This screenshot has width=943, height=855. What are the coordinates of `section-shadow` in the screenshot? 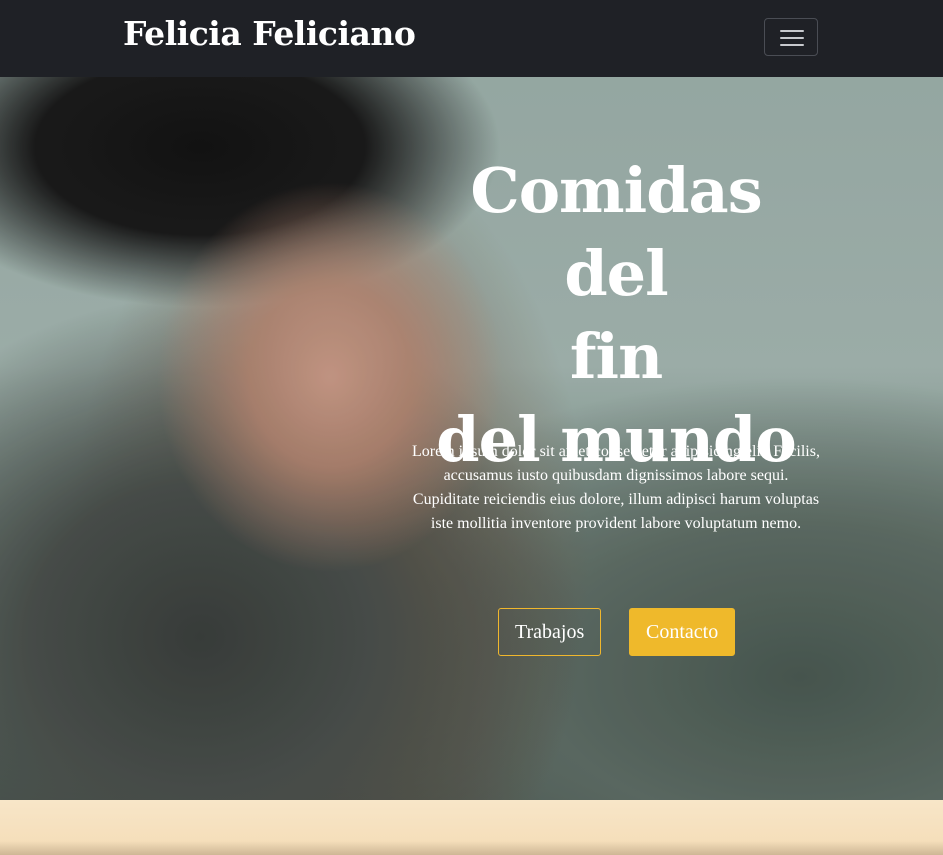 It's located at (471, 848).